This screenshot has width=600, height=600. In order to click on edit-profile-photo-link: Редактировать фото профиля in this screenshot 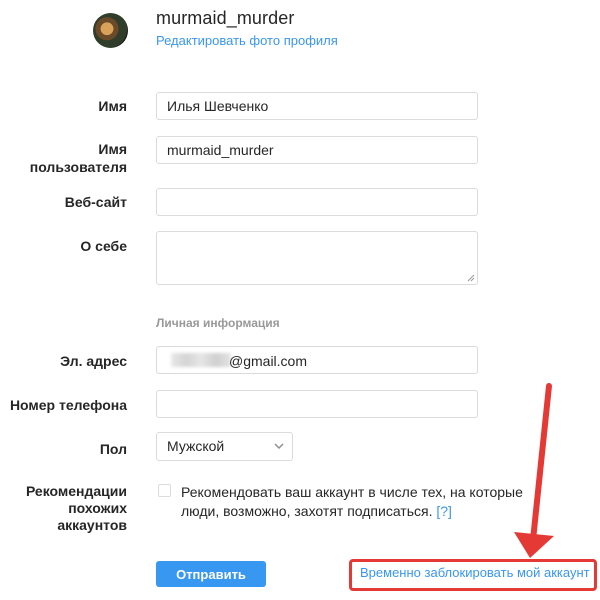, I will do `click(247, 40)`.